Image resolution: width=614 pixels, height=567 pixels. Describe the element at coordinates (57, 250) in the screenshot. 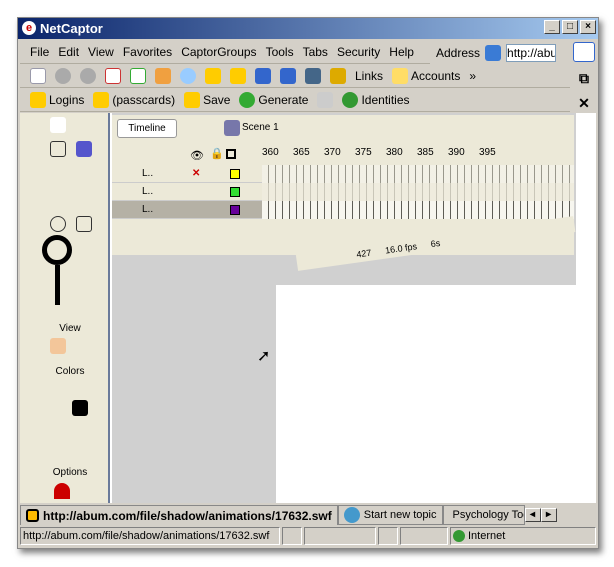

I see `stick-figure-head` at that location.